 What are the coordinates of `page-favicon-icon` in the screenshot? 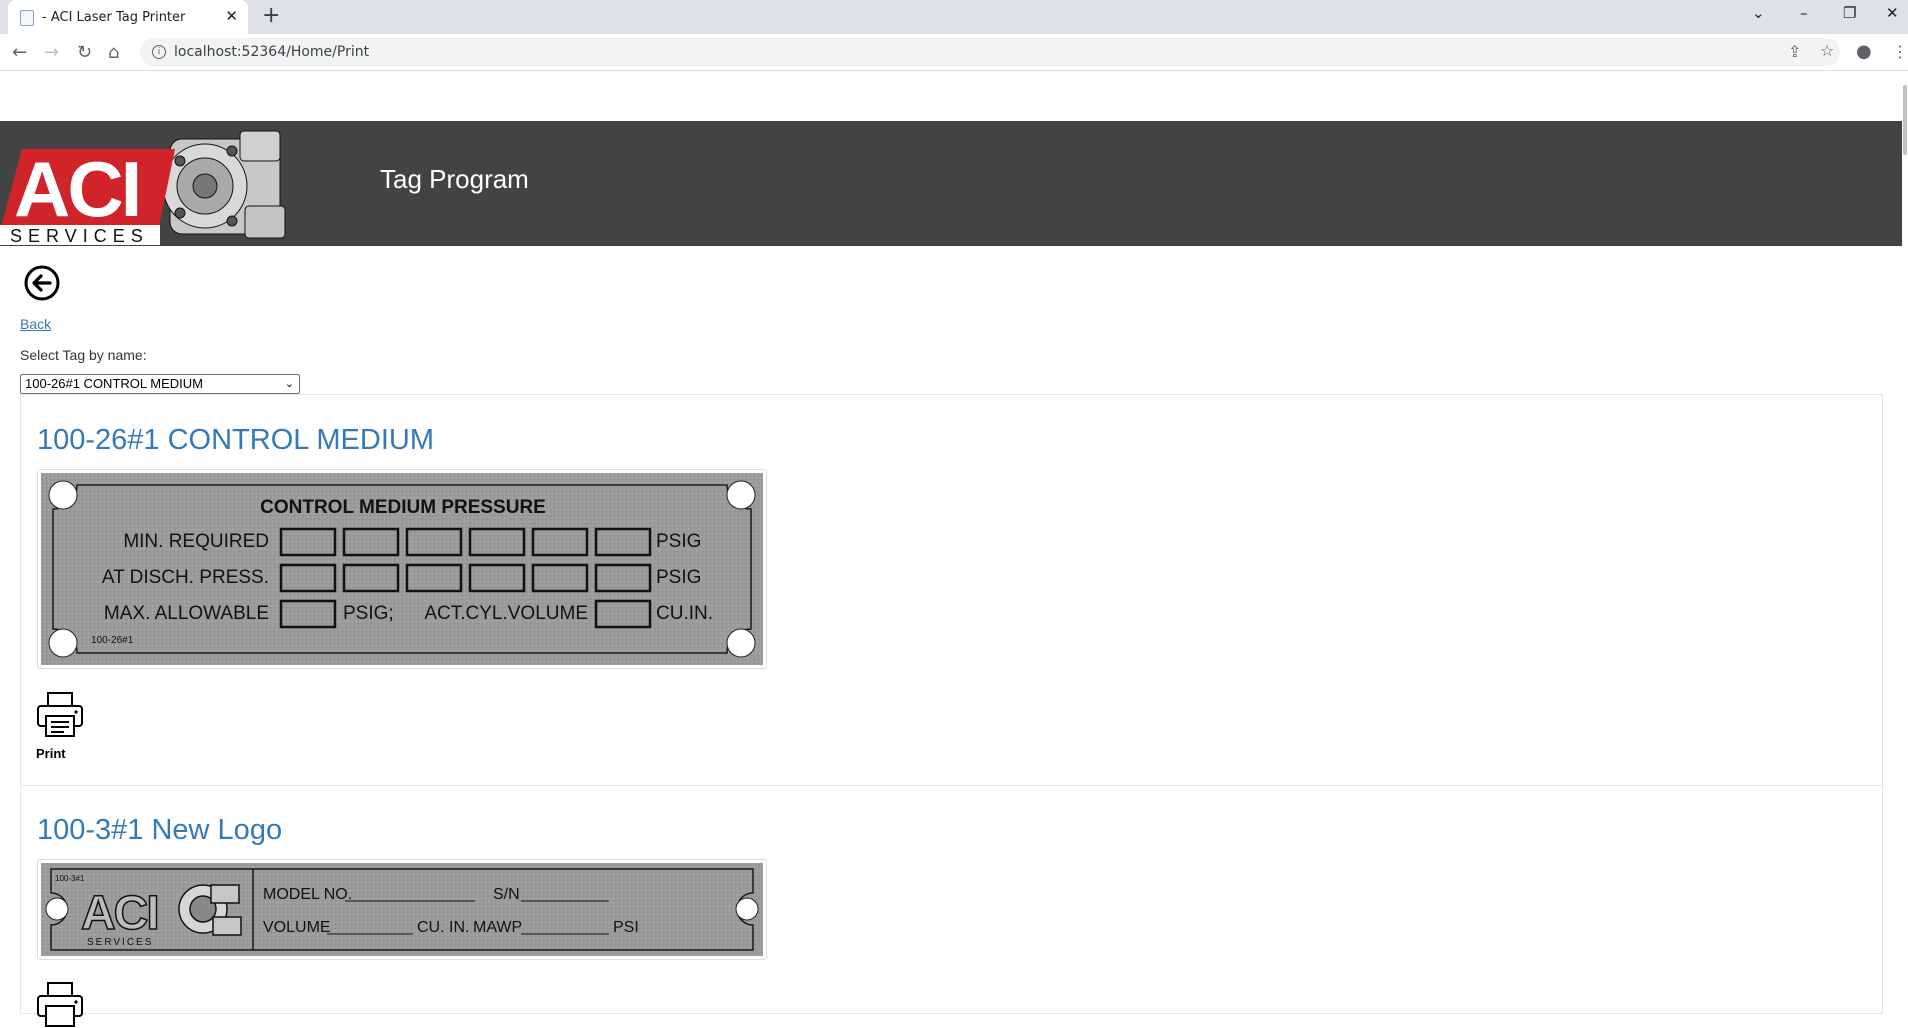 It's located at (27, 18).